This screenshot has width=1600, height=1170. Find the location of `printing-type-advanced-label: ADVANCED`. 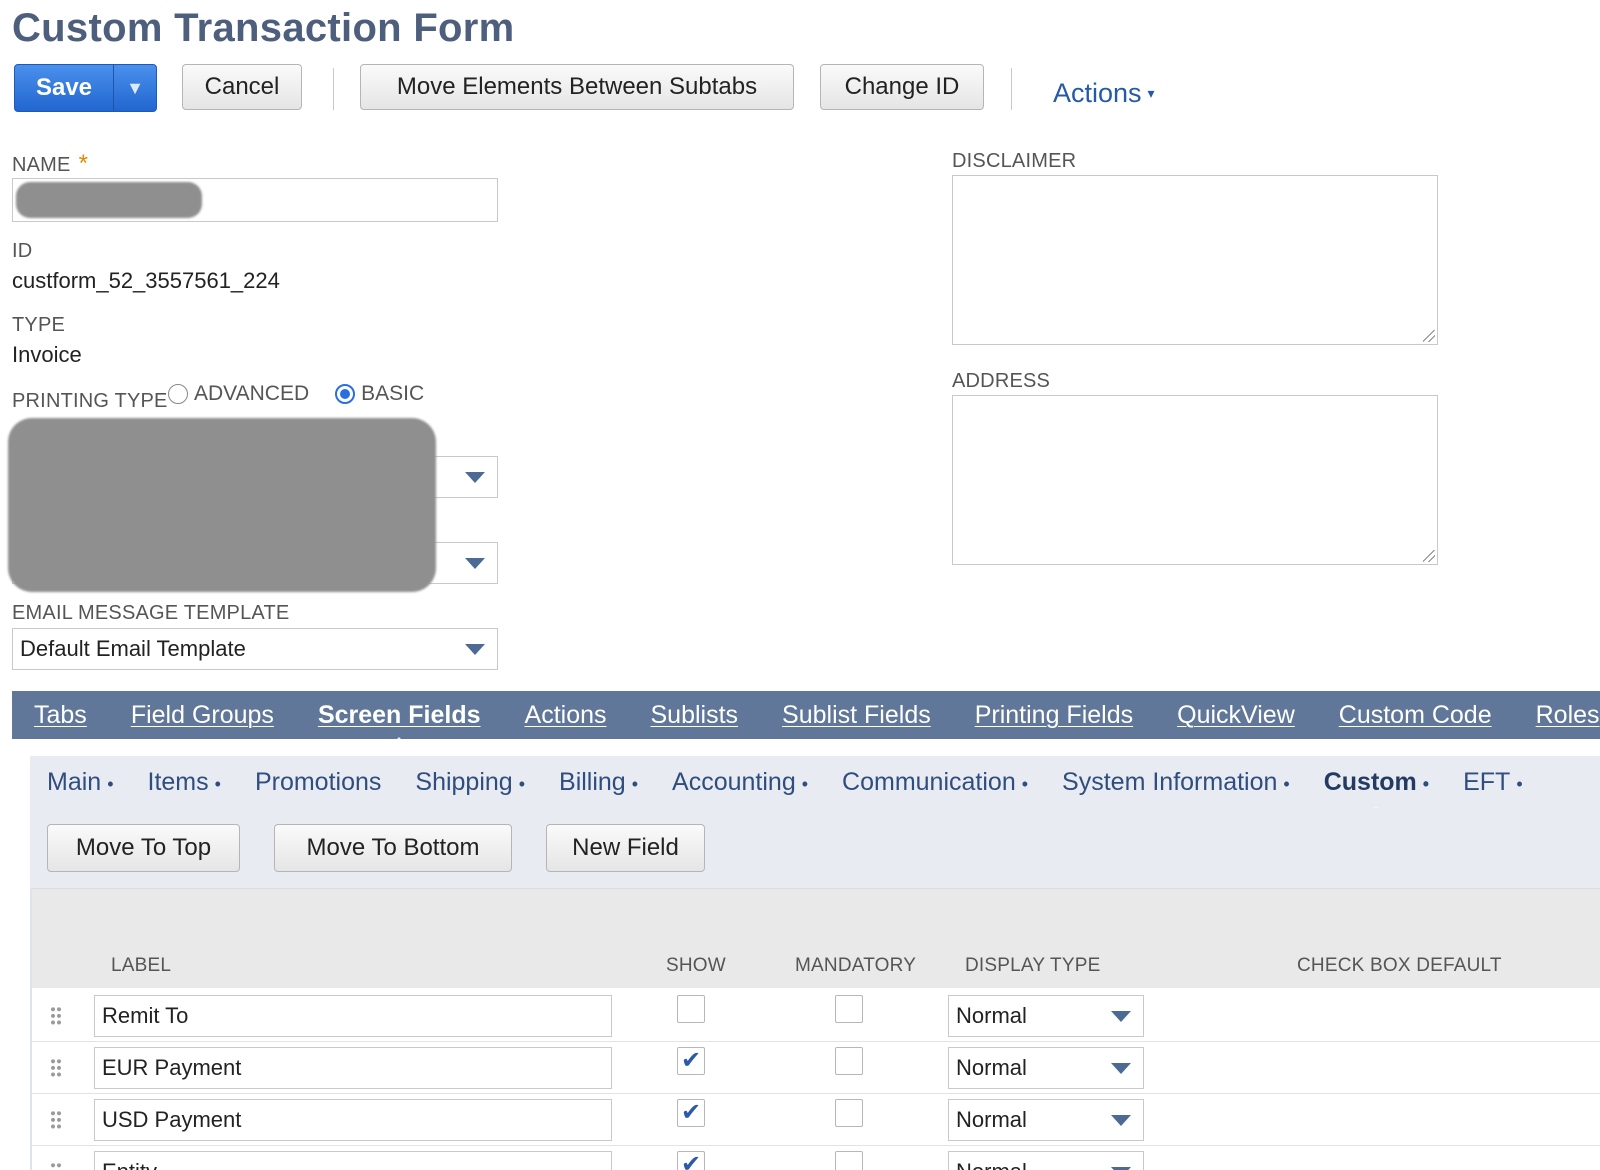

printing-type-advanced-label: ADVANCED is located at coordinates (251, 394).